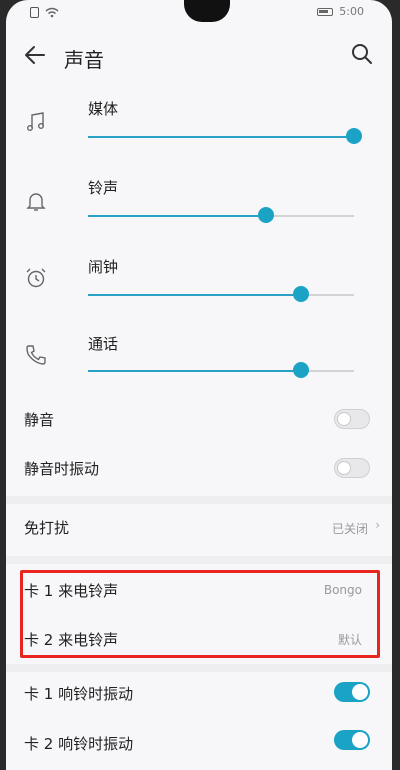 This screenshot has height=770, width=400. What do you see at coordinates (52, 12) in the screenshot?
I see `wifi-icon` at bounding box center [52, 12].